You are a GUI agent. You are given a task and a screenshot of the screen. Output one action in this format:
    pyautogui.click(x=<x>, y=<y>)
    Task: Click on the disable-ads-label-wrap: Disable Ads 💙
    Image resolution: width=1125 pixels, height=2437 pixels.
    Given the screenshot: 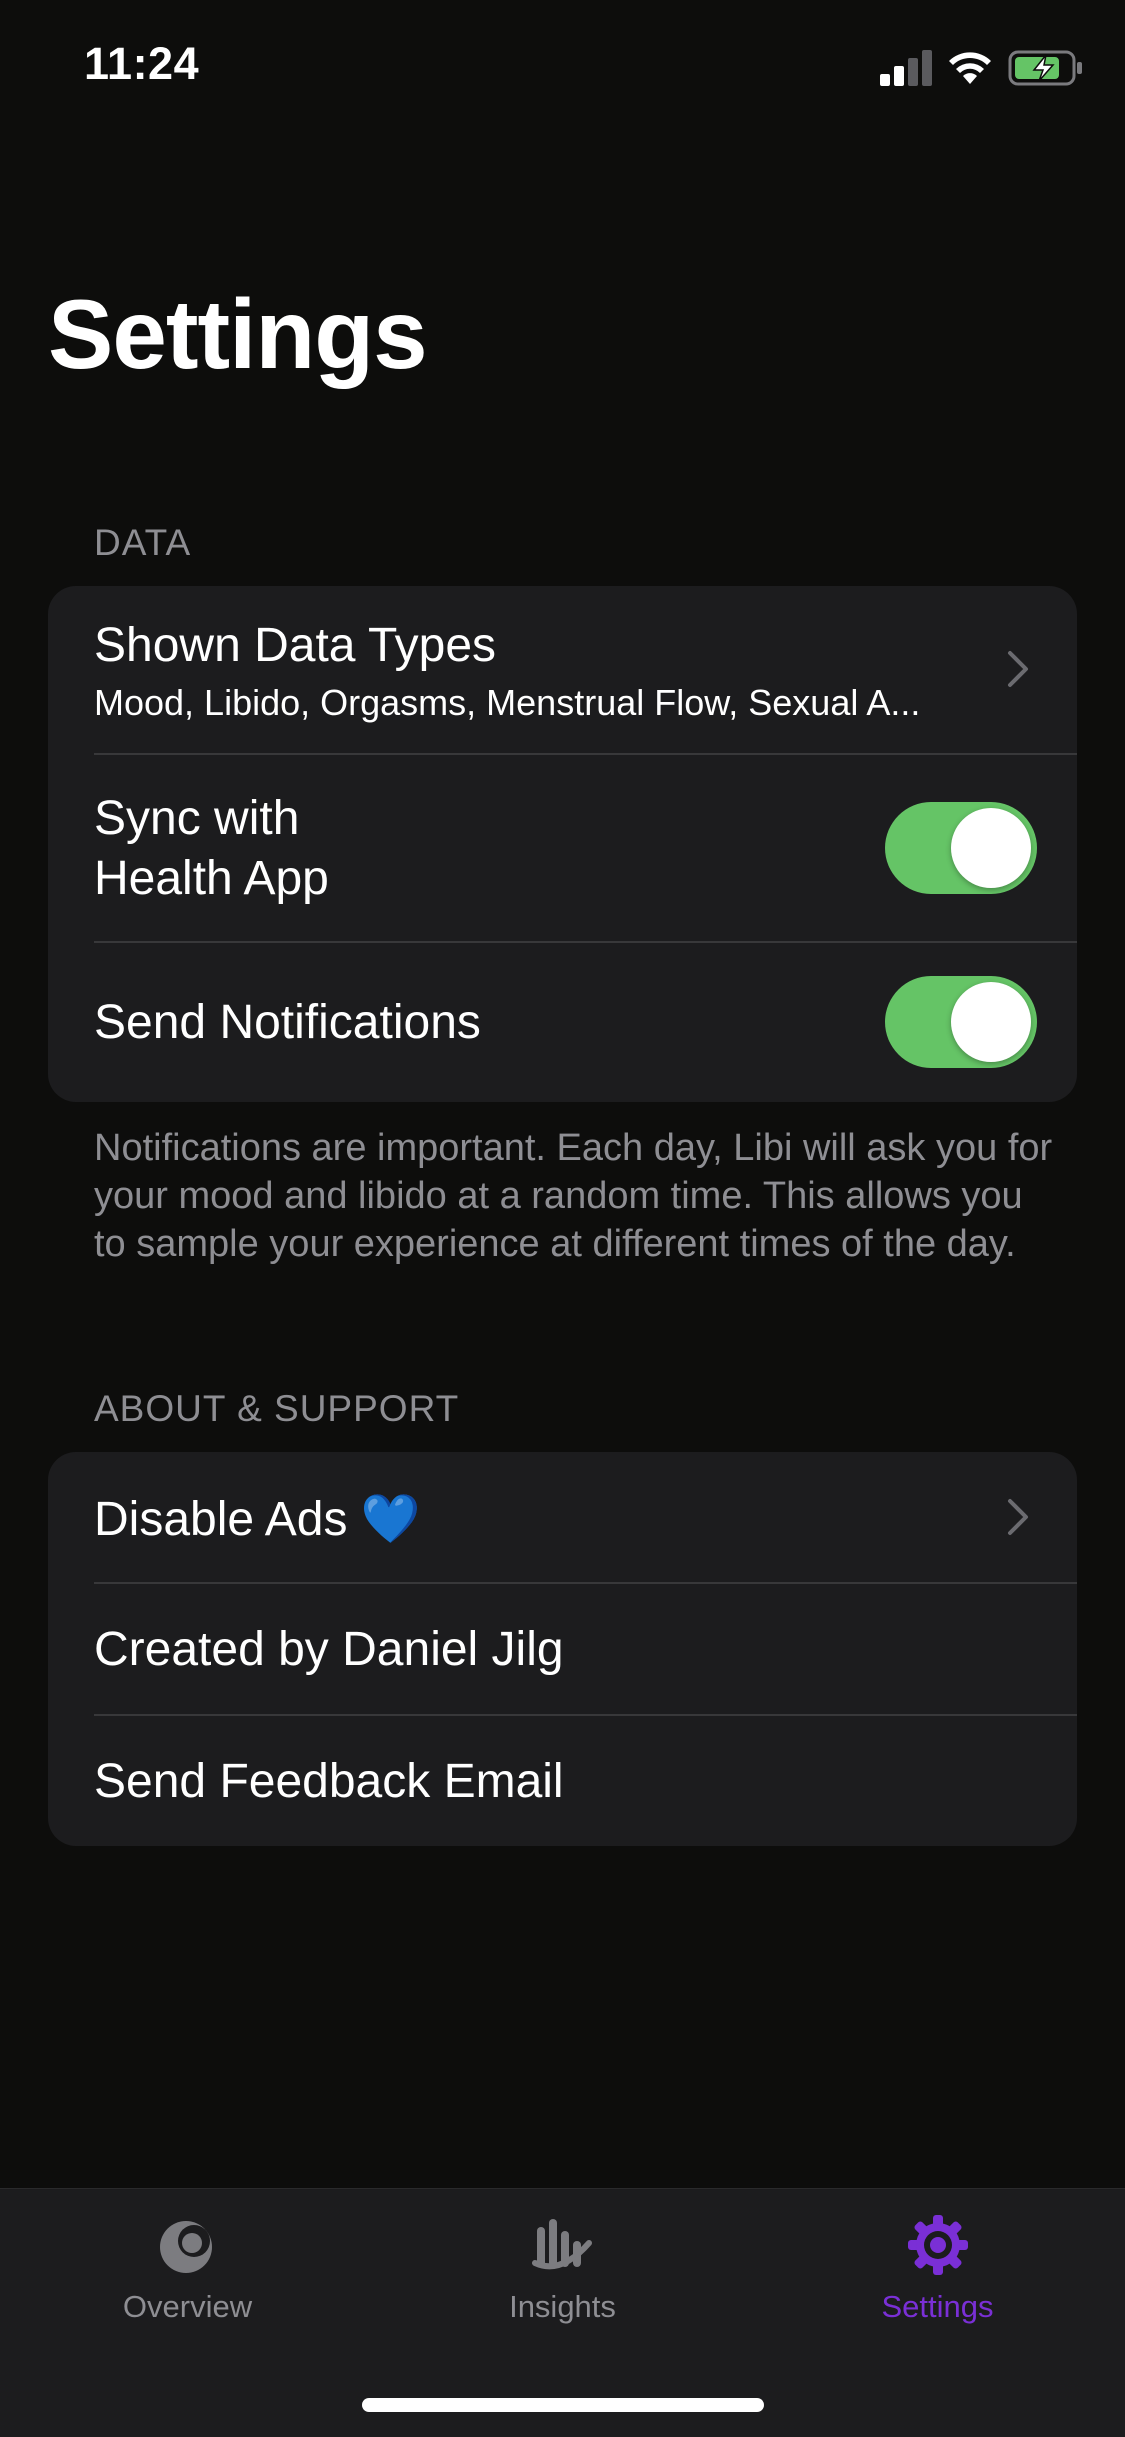 What is the action you would take?
    pyautogui.click(x=257, y=1518)
    